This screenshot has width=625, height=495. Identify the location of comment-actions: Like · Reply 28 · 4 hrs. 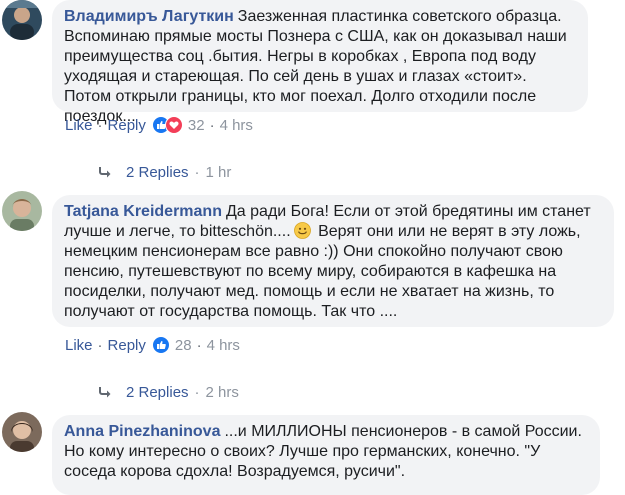
(152, 345).